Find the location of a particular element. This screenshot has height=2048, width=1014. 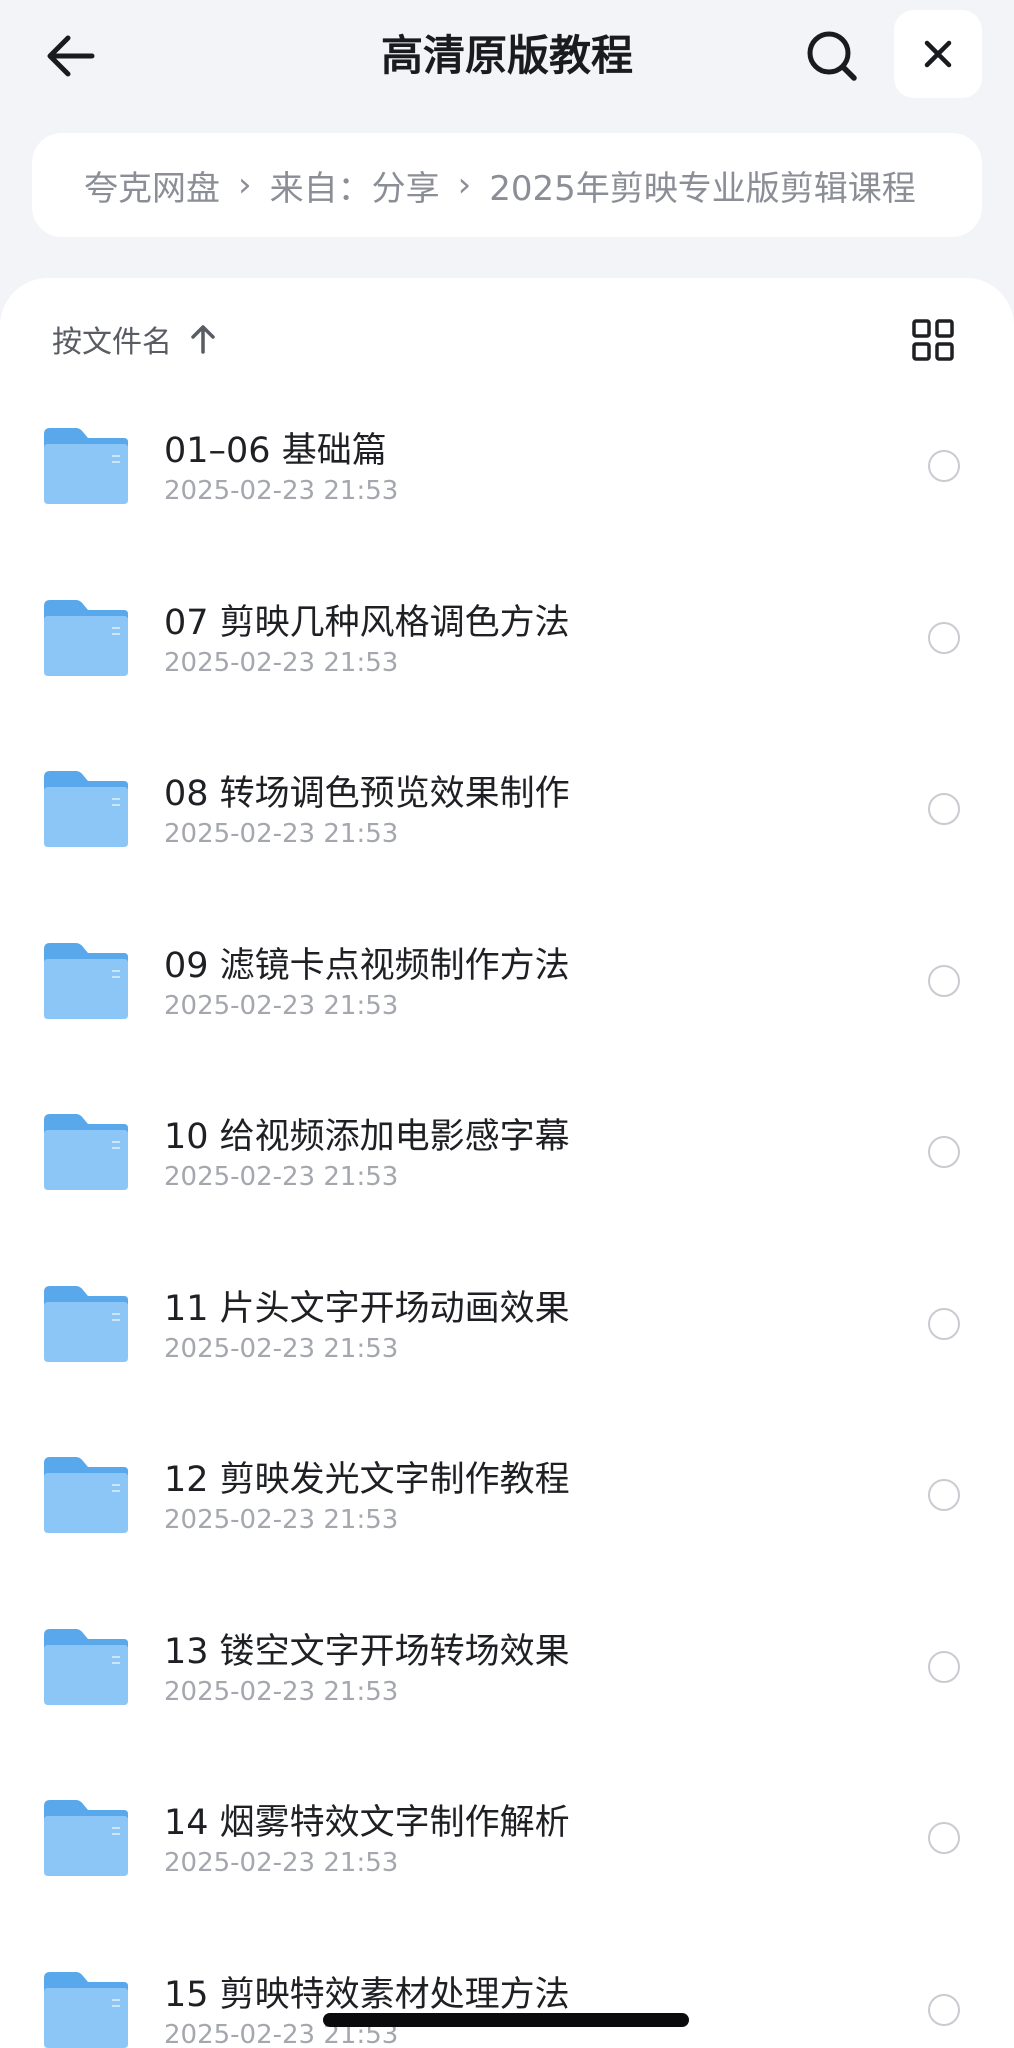

list-item: 11 片头文字开场动画效果 2025-02-23 21:53 is located at coordinates (507, 1322).